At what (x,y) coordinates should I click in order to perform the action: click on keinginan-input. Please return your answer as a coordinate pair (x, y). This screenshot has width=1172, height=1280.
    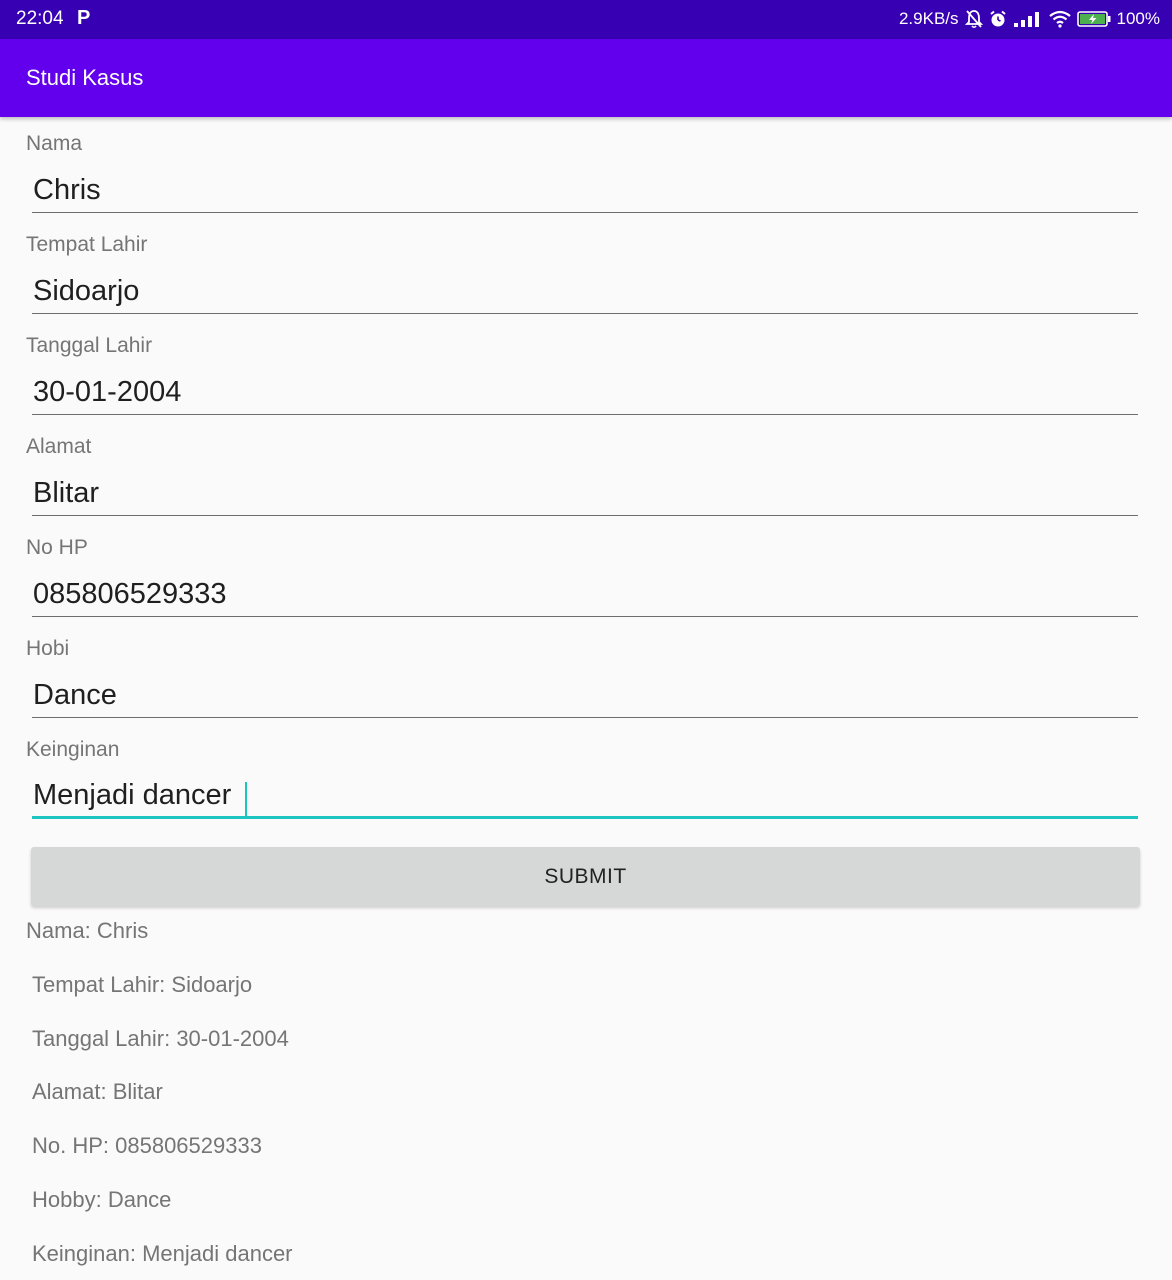
    Looking at the image, I should click on (585, 797).